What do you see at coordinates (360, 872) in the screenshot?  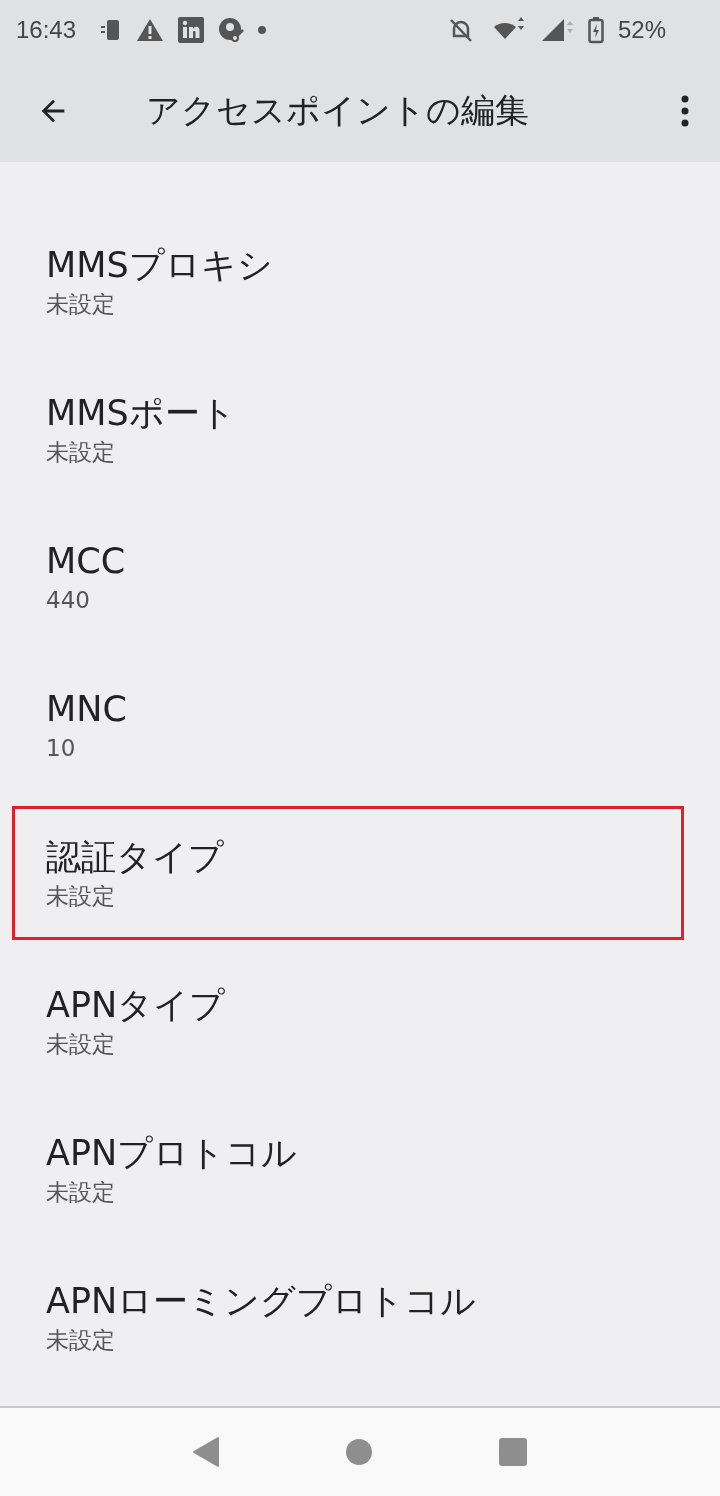 I see `preference-item: 認証タイプ 未設定` at bounding box center [360, 872].